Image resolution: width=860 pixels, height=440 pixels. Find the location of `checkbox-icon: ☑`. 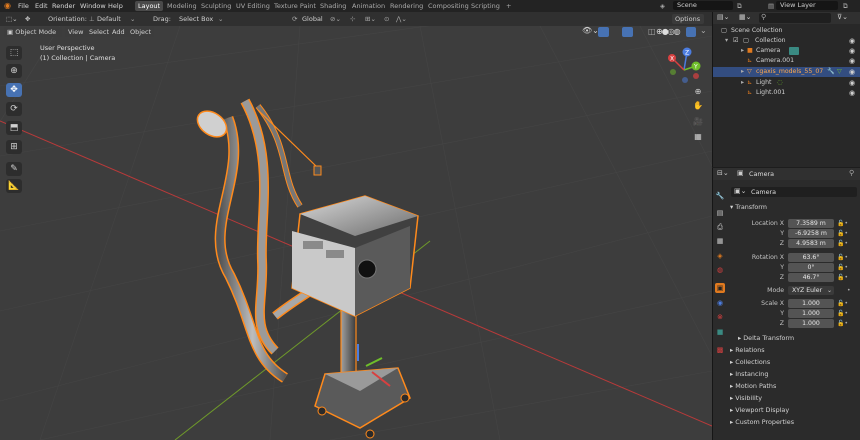

checkbox-icon: ☑ is located at coordinates (736, 41).